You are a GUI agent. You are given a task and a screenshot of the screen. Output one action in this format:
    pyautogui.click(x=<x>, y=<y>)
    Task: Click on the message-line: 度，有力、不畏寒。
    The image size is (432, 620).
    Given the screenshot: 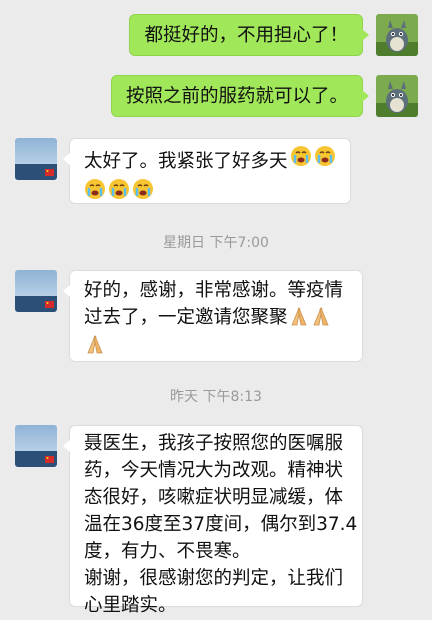 What is the action you would take?
    pyautogui.click(x=167, y=551)
    